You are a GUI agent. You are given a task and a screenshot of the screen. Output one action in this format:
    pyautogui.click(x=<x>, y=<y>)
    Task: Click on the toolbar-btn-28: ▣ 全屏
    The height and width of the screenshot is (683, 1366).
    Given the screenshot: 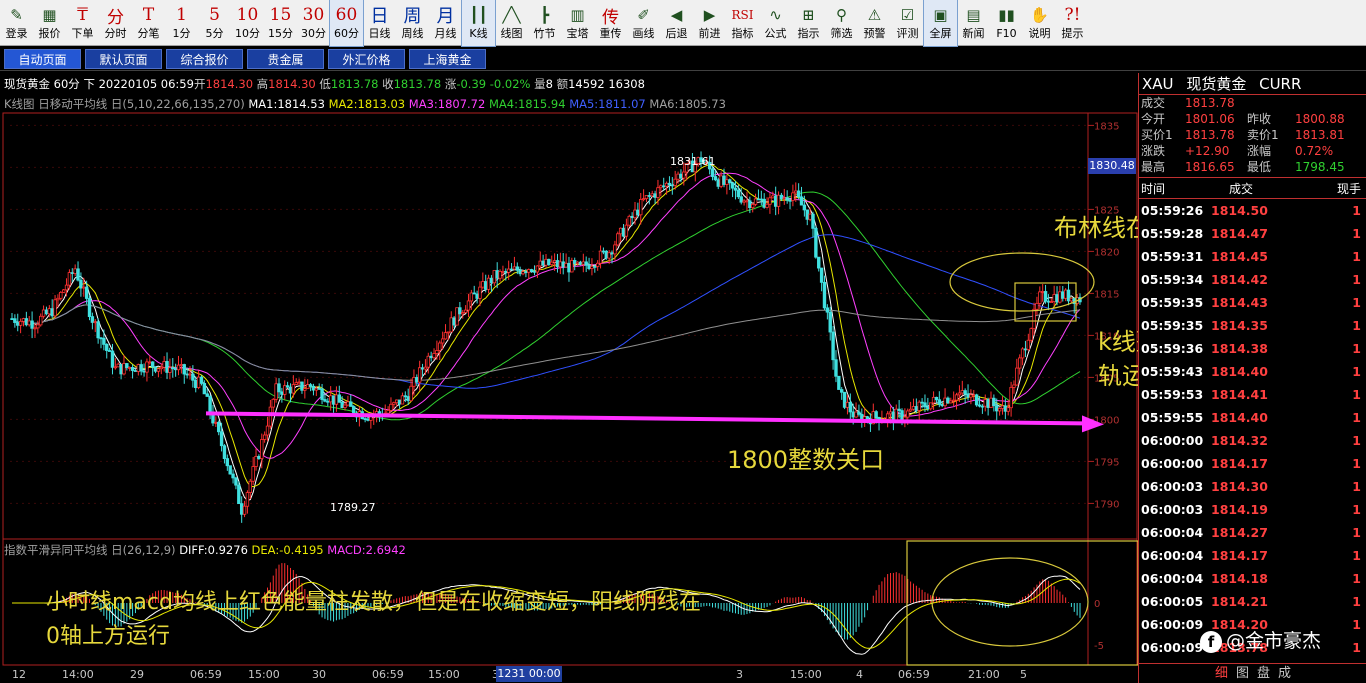 What is the action you would take?
    pyautogui.click(x=940, y=23)
    